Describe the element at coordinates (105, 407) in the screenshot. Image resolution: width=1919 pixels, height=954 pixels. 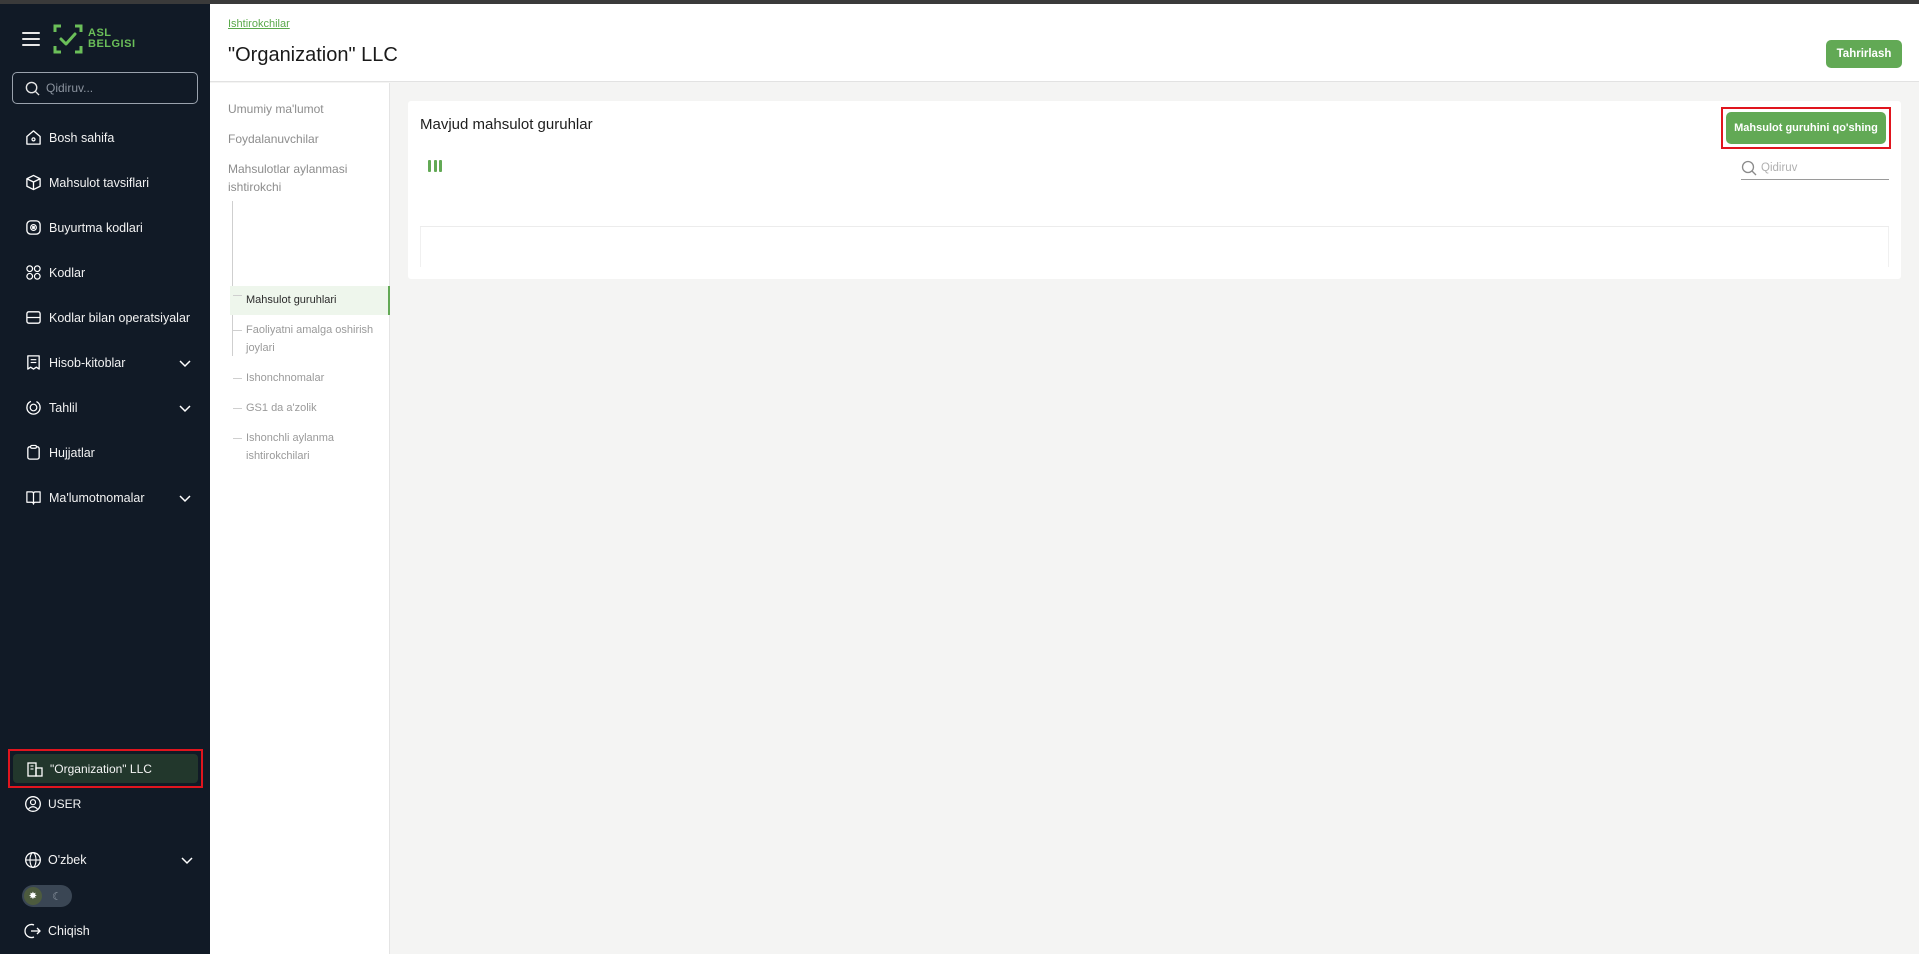
I see `sidebar-item-analytics: Tahlil` at that location.